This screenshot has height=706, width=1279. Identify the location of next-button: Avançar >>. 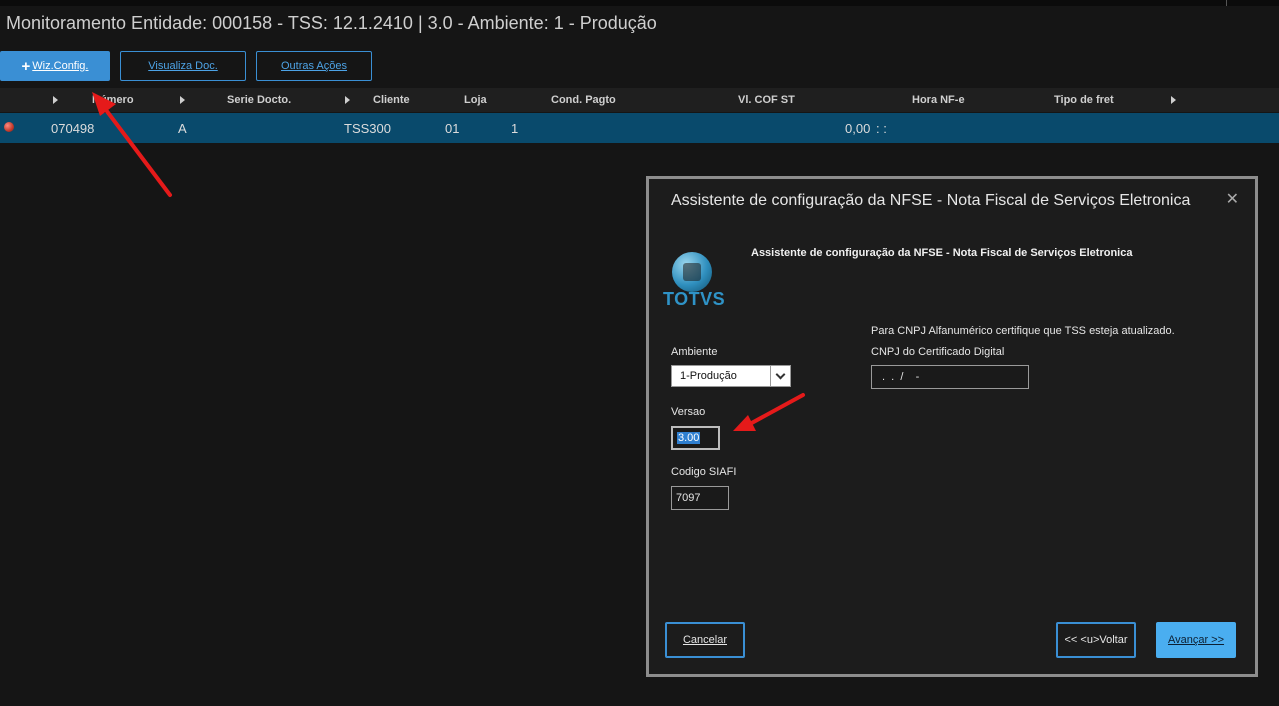
(1196, 640).